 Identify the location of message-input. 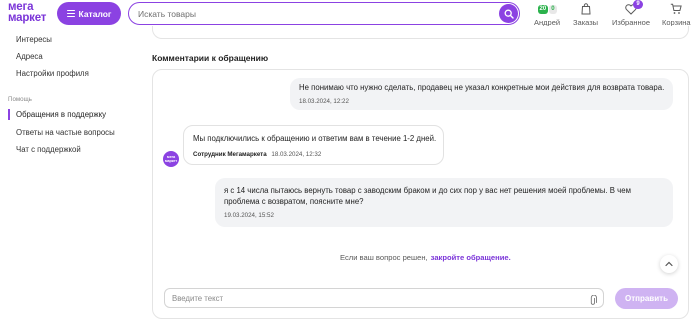
(372, 298).